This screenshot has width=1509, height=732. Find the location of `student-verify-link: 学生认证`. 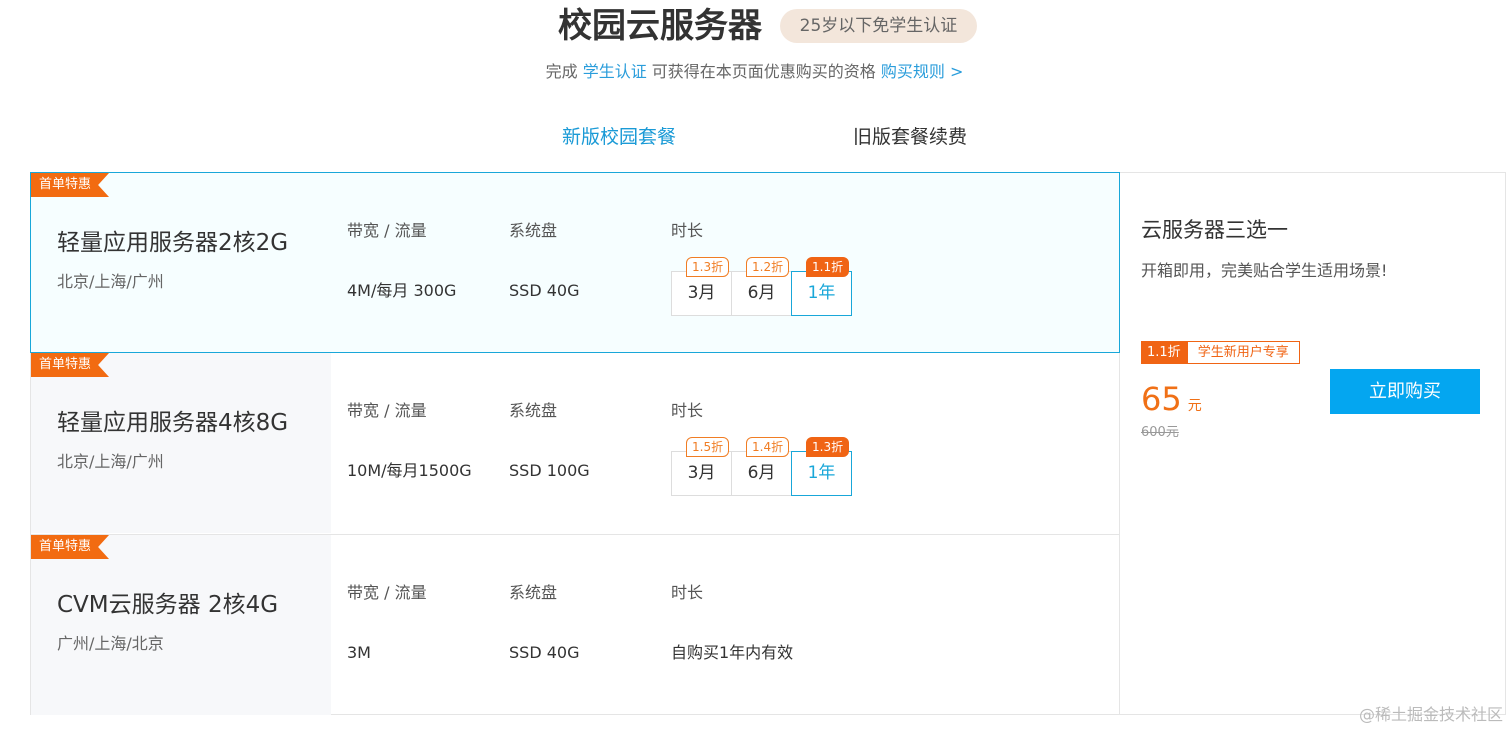

student-verify-link: 学生认证 is located at coordinates (615, 71).